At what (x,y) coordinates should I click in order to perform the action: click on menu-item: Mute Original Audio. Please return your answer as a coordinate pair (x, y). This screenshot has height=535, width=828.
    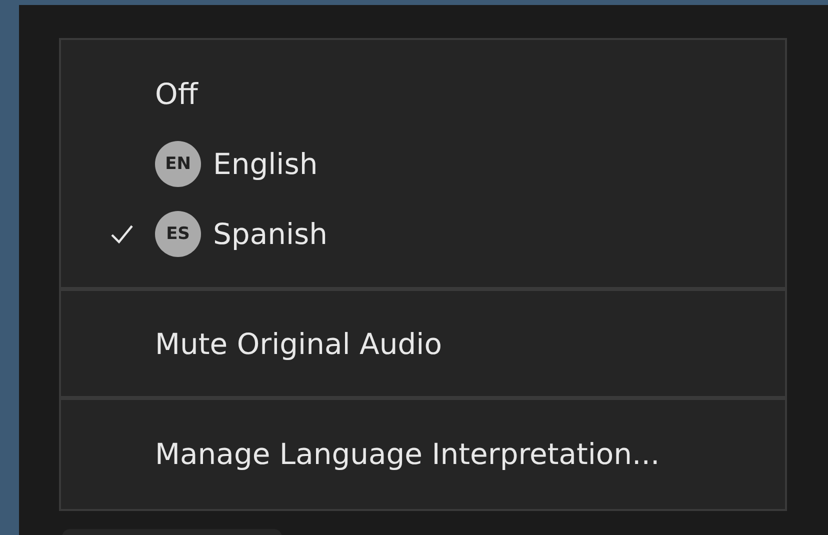
    Looking at the image, I should click on (298, 343).